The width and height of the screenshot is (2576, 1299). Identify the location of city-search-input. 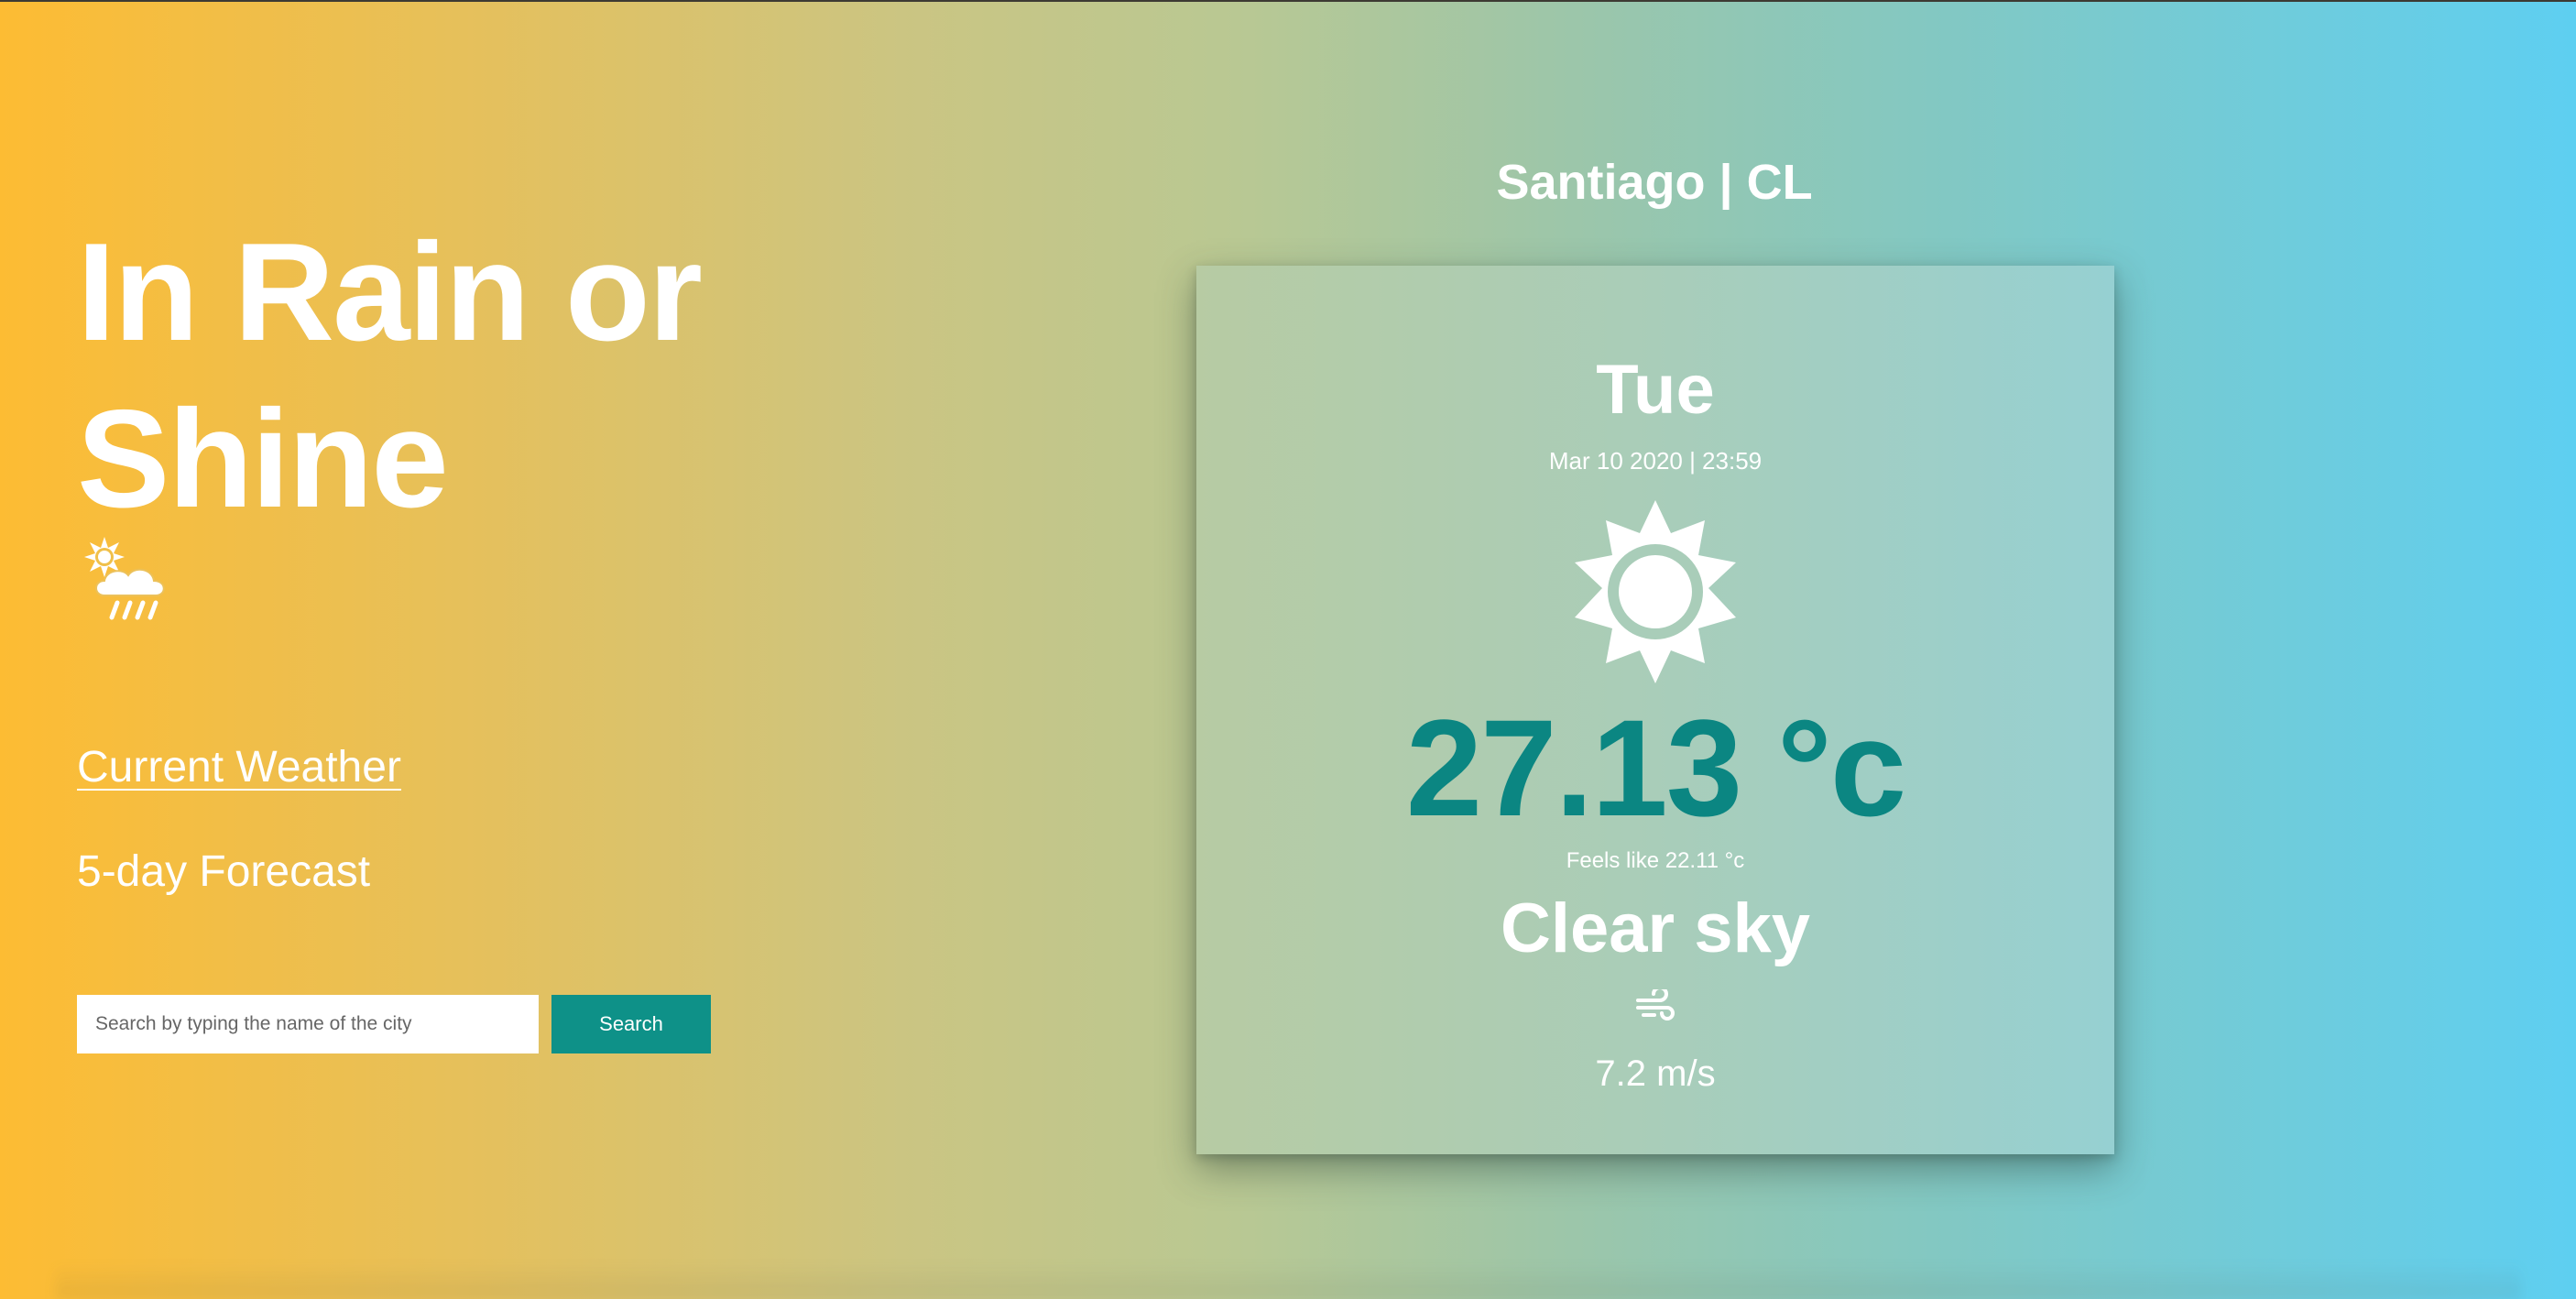
(308, 1024).